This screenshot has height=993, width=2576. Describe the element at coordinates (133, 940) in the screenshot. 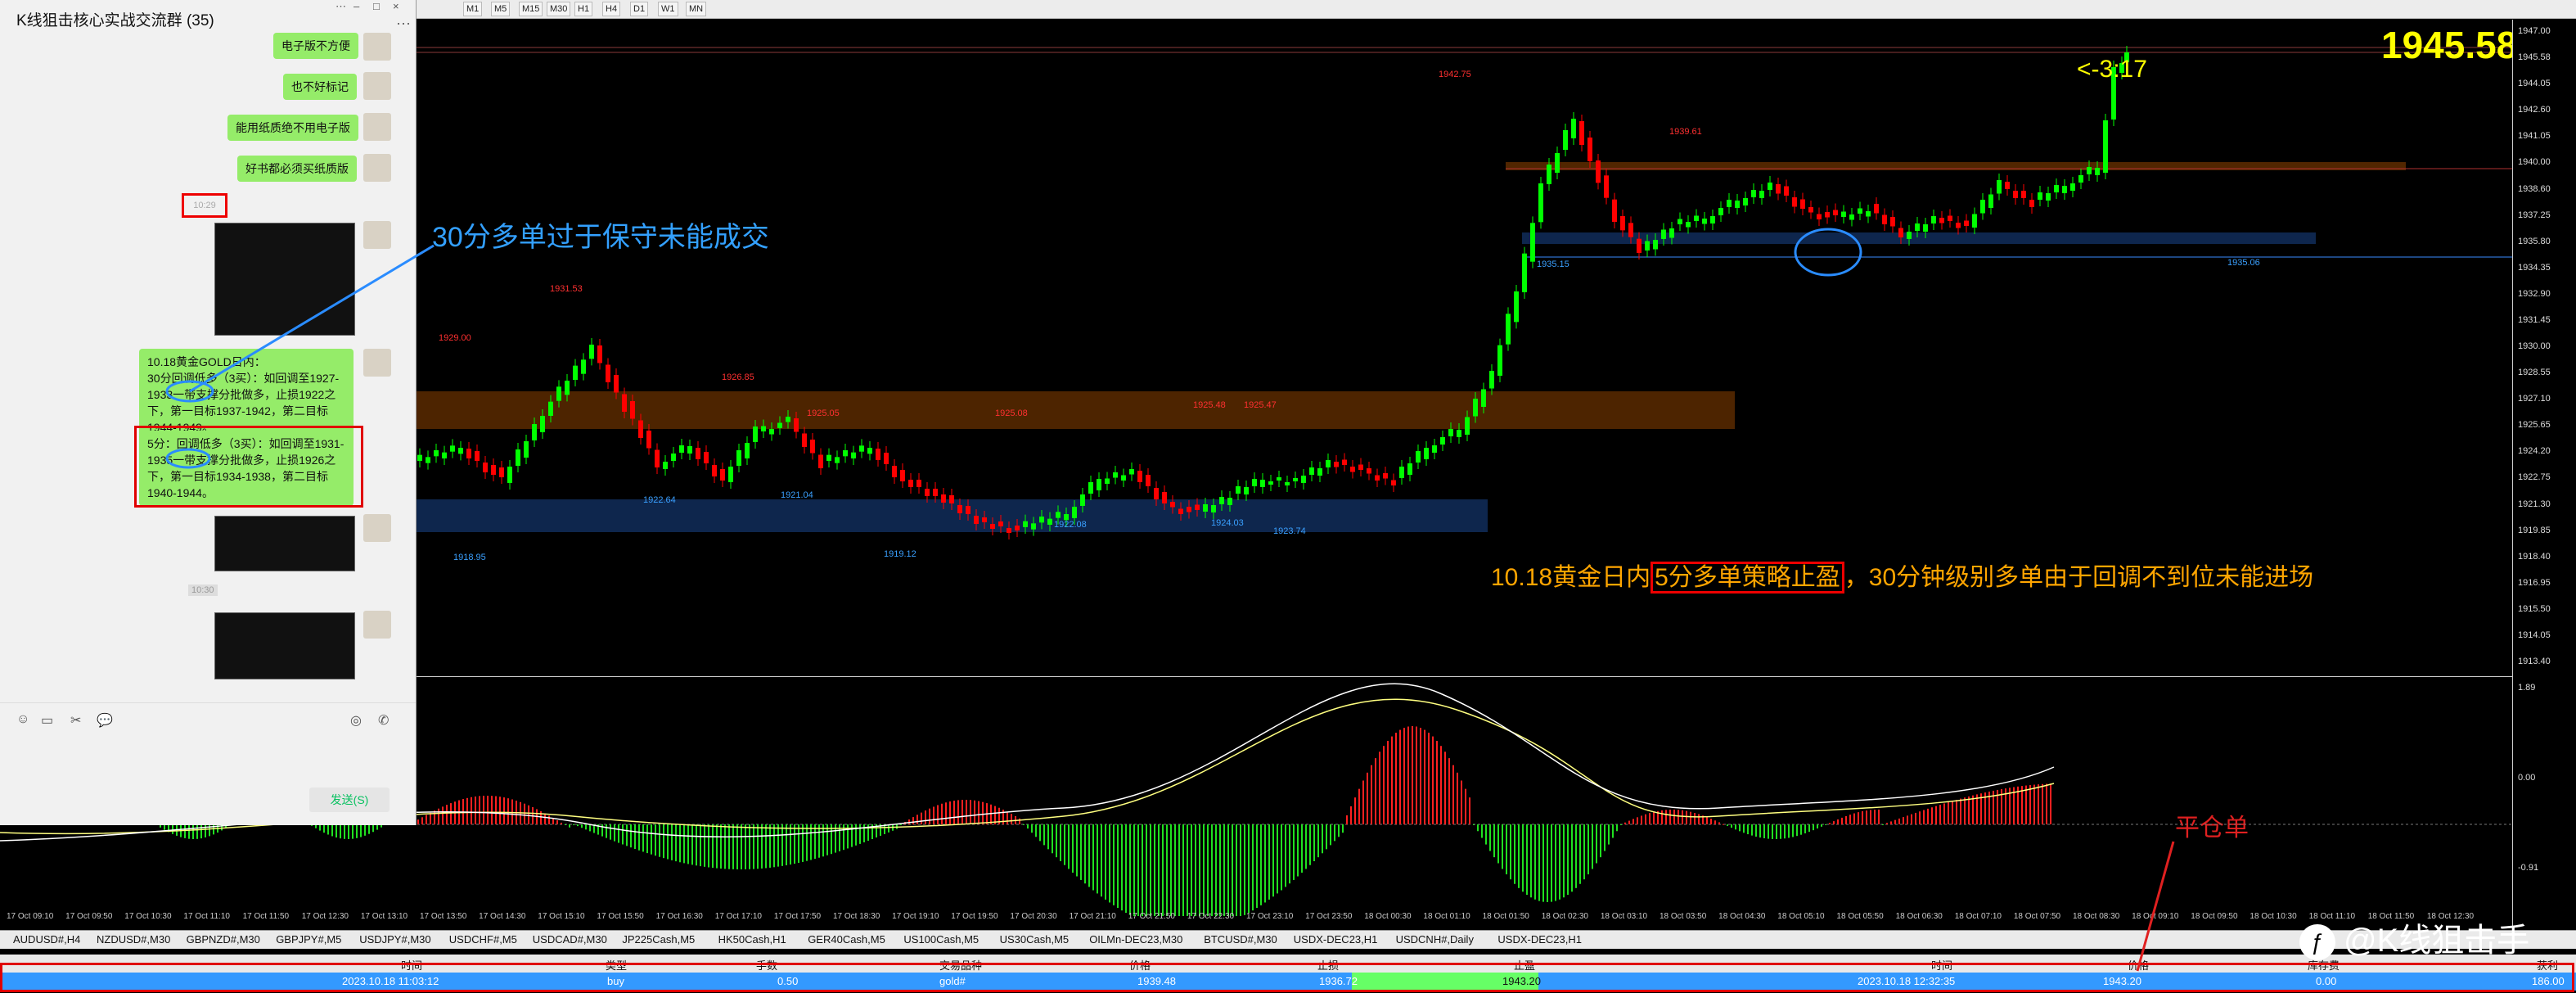

I see `symbol-tab: NZDUSD#,M30` at that location.